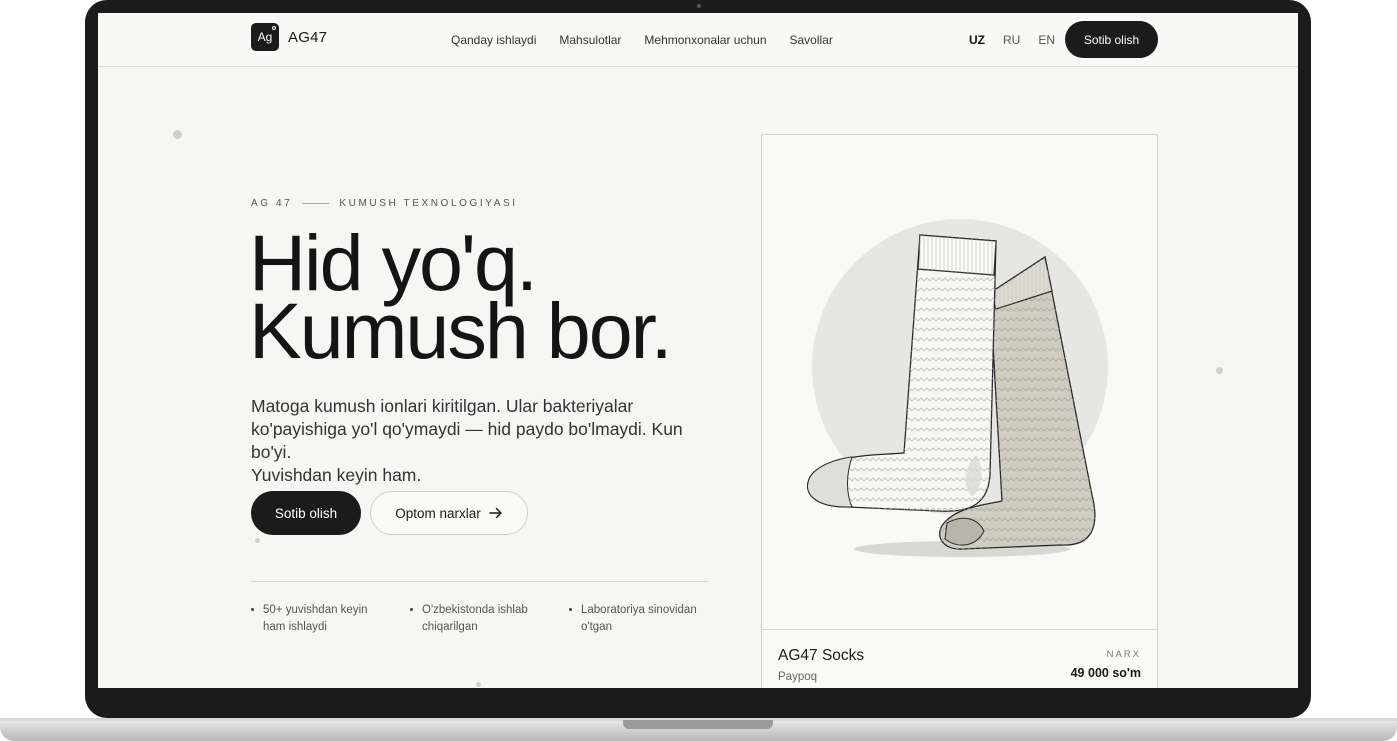 Image resolution: width=1397 pixels, height=741 pixels. Describe the element at coordinates (639, 610) in the screenshot. I see `feature-text: Laboratoriya sinovidan` at that location.